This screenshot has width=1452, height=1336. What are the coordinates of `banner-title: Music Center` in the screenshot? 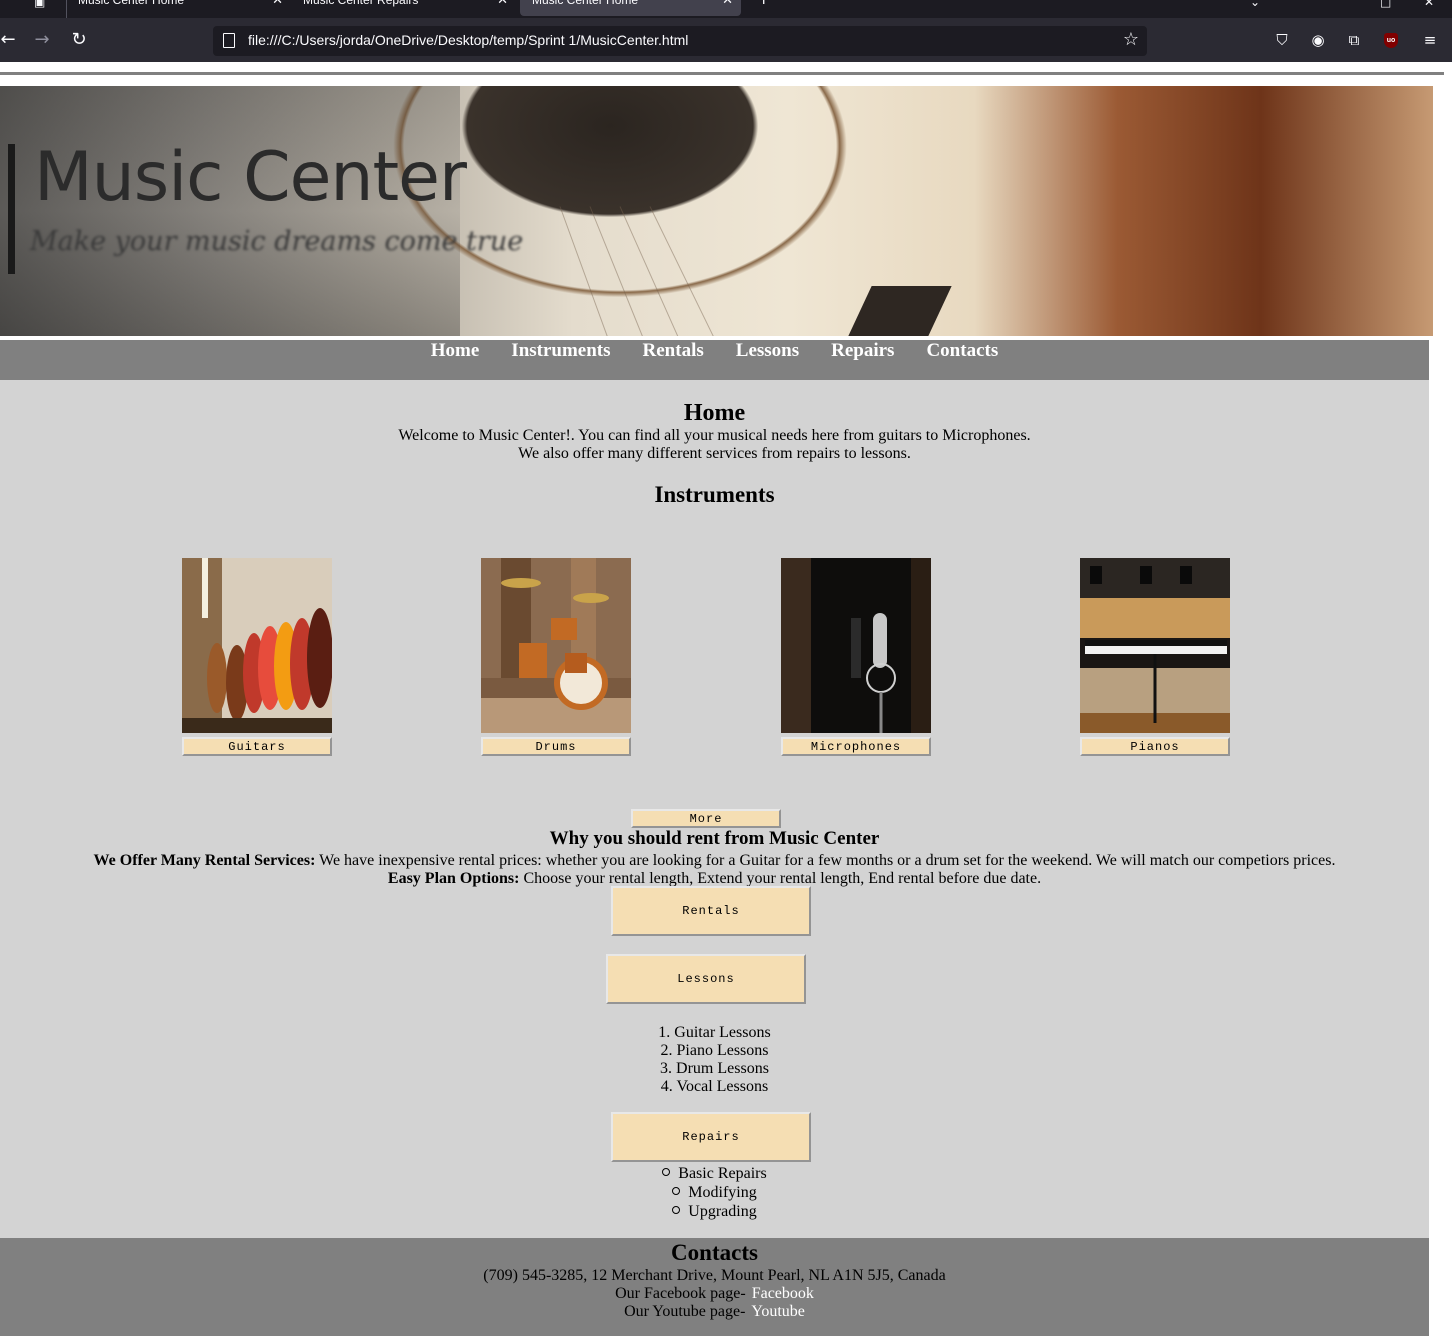 It's located at (250, 177).